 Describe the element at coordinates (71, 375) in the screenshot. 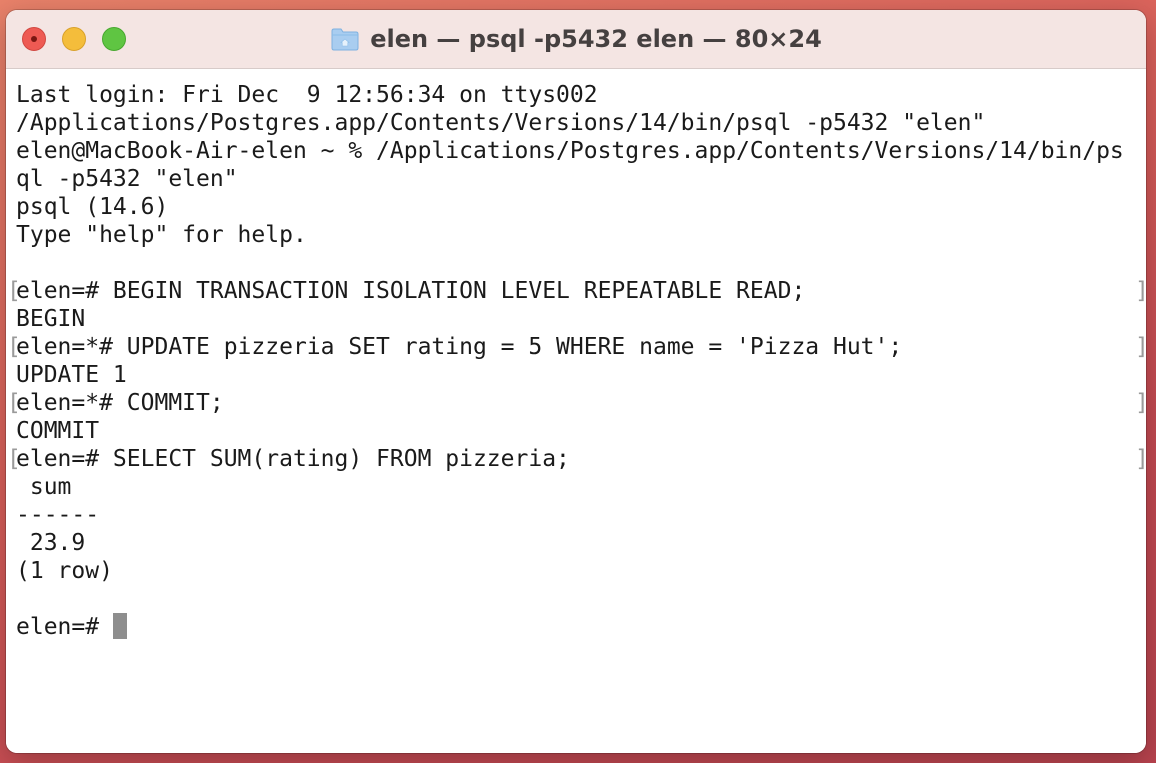

I see `terminal-line: UPDATE 1` at that location.